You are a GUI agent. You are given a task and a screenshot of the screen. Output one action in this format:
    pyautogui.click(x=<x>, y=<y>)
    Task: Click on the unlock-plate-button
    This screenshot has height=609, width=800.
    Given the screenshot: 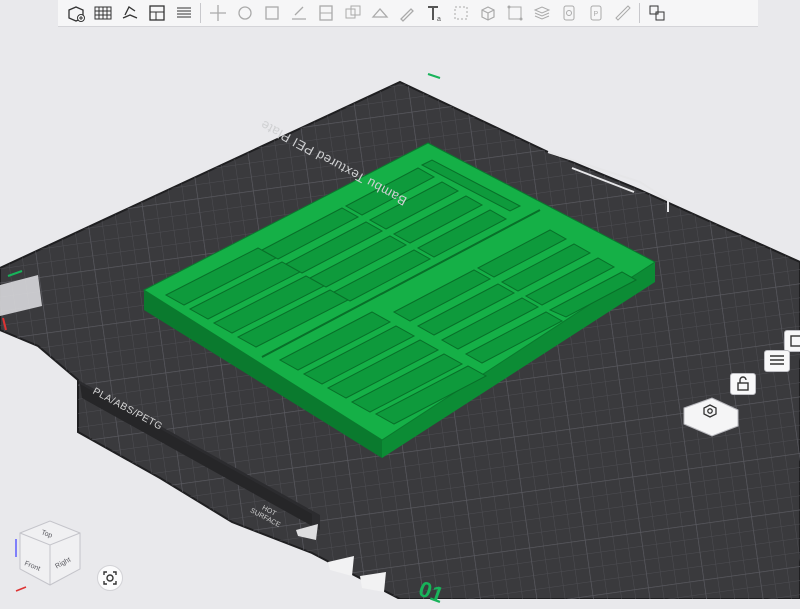 What is the action you would take?
    pyautogui.click(x=743, y=384)
    